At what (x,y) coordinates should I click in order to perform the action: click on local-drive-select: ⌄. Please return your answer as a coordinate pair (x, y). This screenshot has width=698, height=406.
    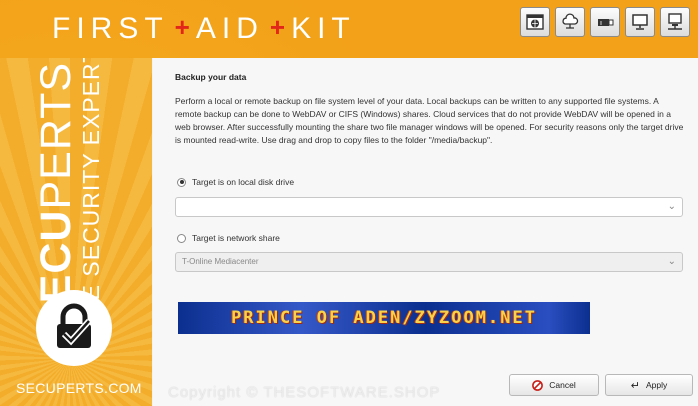
    Looking at the image, I should click on (429, 207).